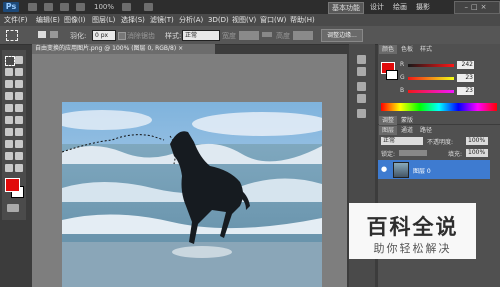 Image resolution: width=500 pixels, height=287 pixels. Describe the element at coordinates (48, 7) in the screenshot. I see `mini-bridge-icon` at that location.